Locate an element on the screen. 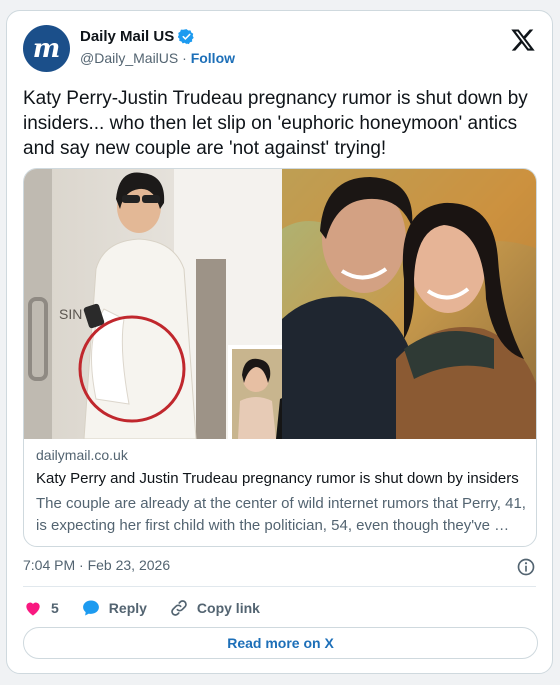 The width and height of the screenshot is (560, 685). handle-row: @Daily_MailUS · Follow is located at coordinates (157, 58).